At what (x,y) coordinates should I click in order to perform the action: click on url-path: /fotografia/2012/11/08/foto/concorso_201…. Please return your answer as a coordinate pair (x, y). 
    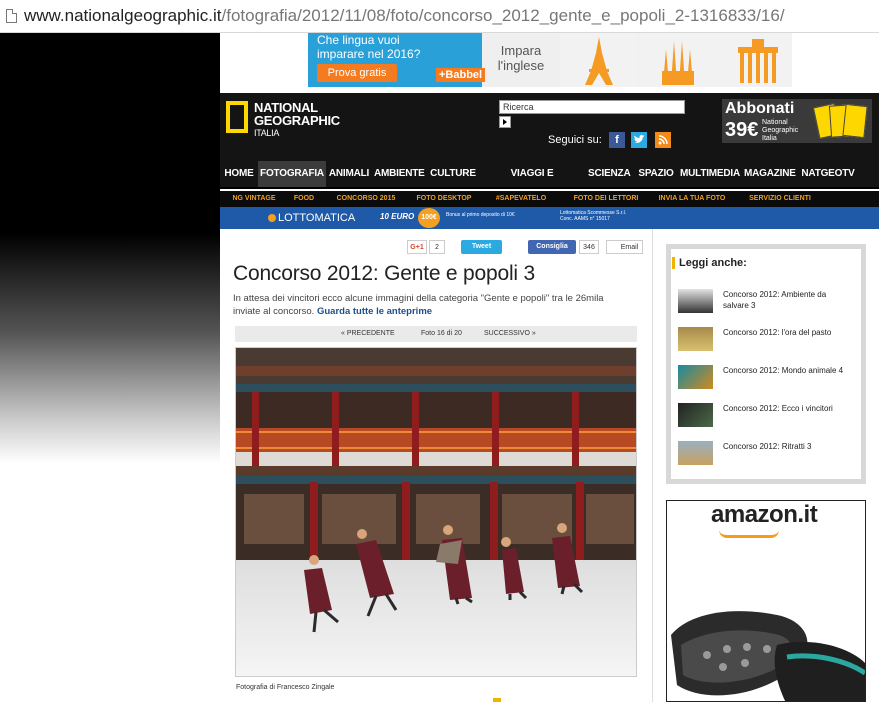
    Looking at the image, I should click on (503, 15).